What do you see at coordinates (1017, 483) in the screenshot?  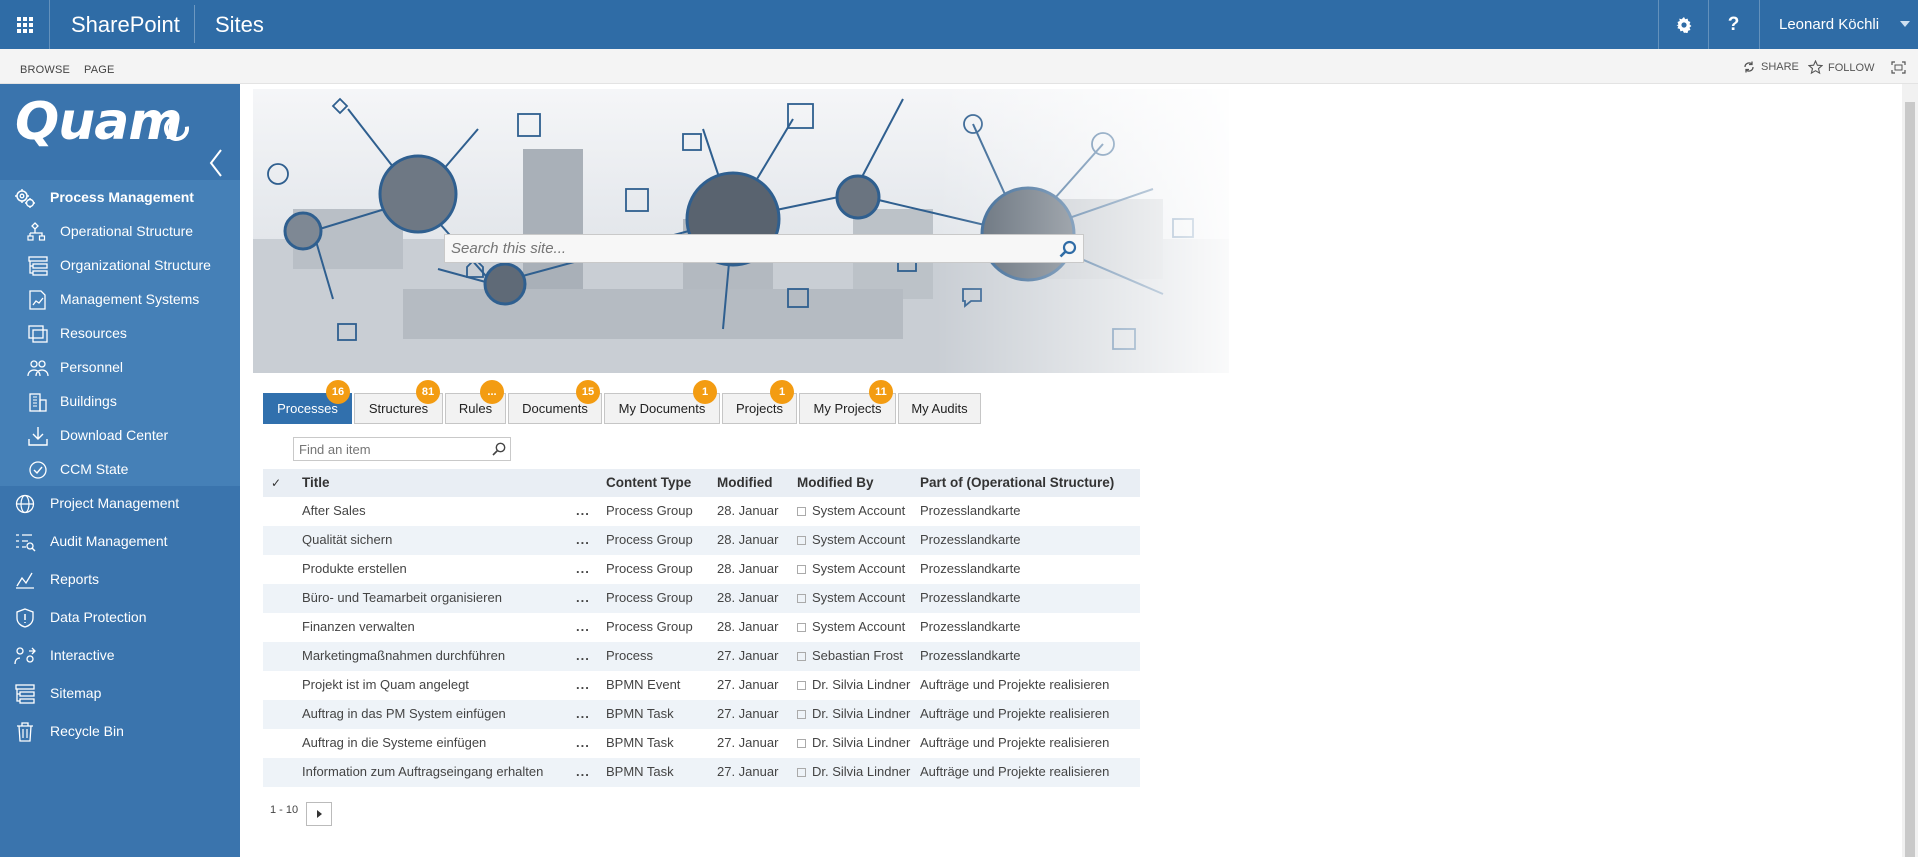 I see `column-header-part-of: Part of (Operational Structure)` at bounding box center [1017, 483].